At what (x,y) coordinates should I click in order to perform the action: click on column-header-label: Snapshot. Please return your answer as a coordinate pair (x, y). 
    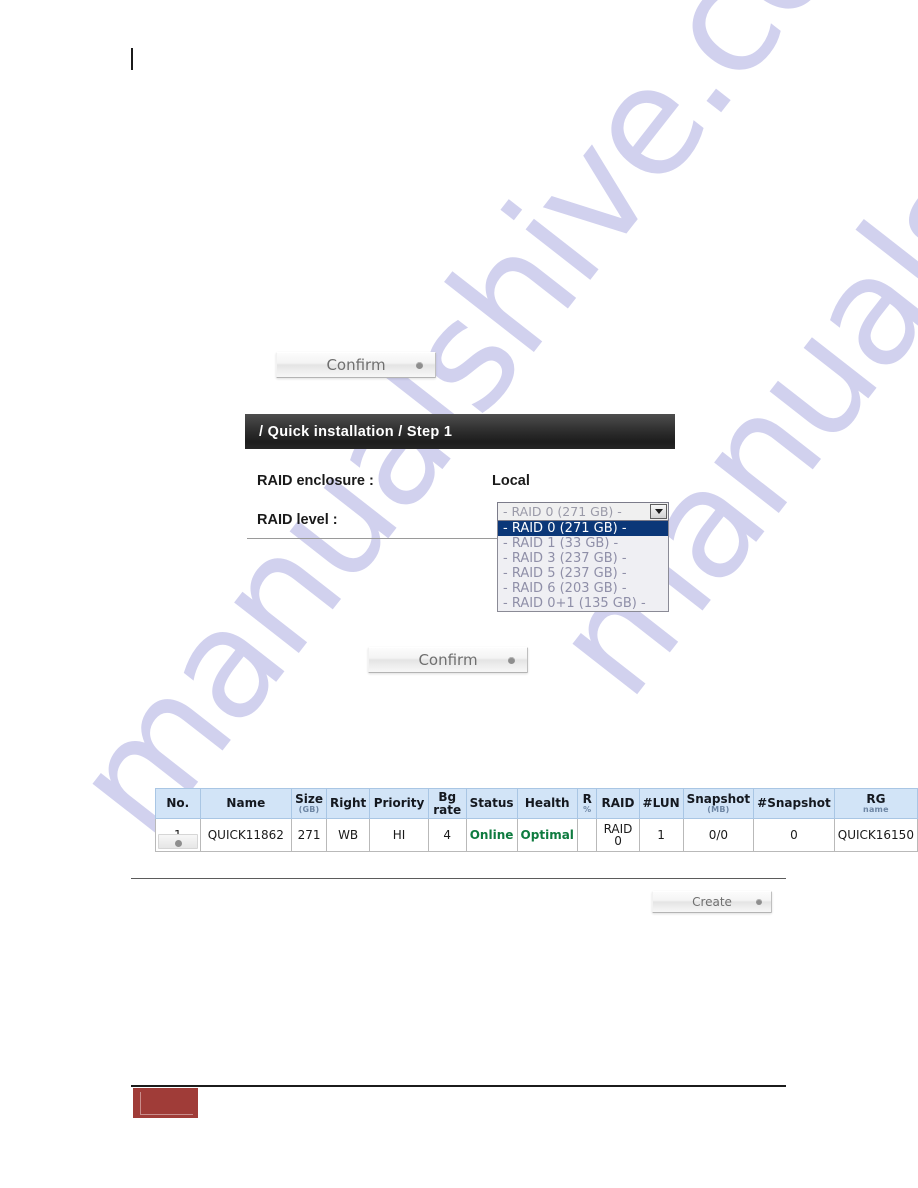
    Looking at the image, I should click on (718, 799).